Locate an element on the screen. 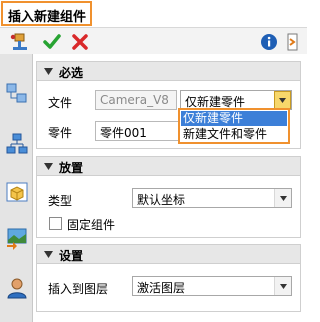  section-placement-header: 放置 is located at coordinates (168, 166).